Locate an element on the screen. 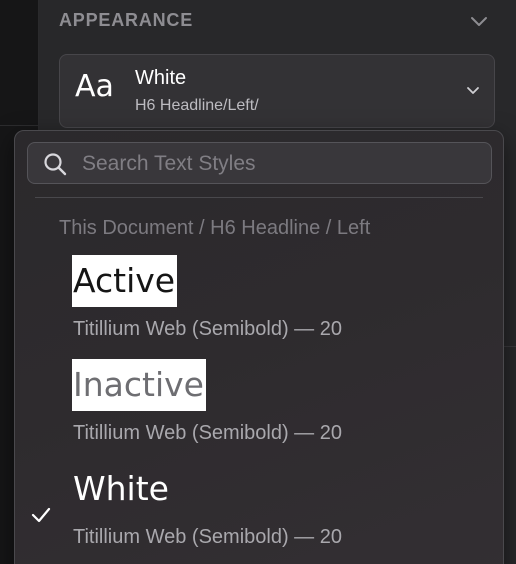  checkmark-icon is located at coordinates (41, 515).